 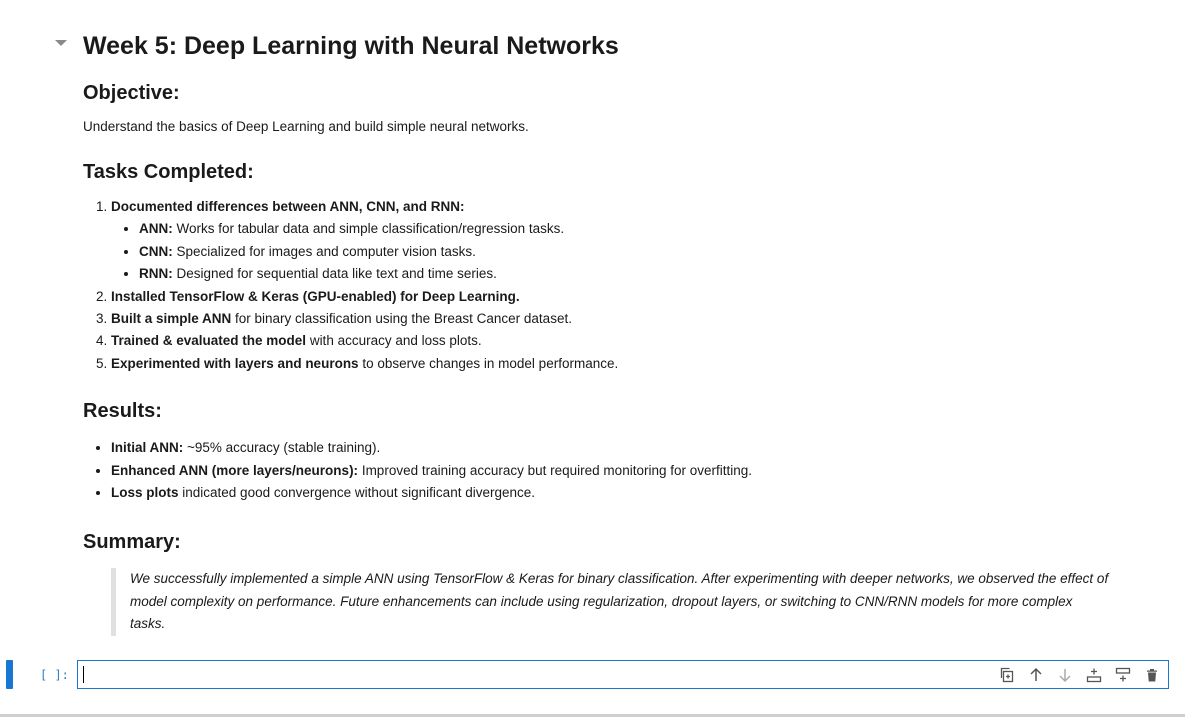 I want to click on subitem-bold: CNN:, so click(x=156, y=251).